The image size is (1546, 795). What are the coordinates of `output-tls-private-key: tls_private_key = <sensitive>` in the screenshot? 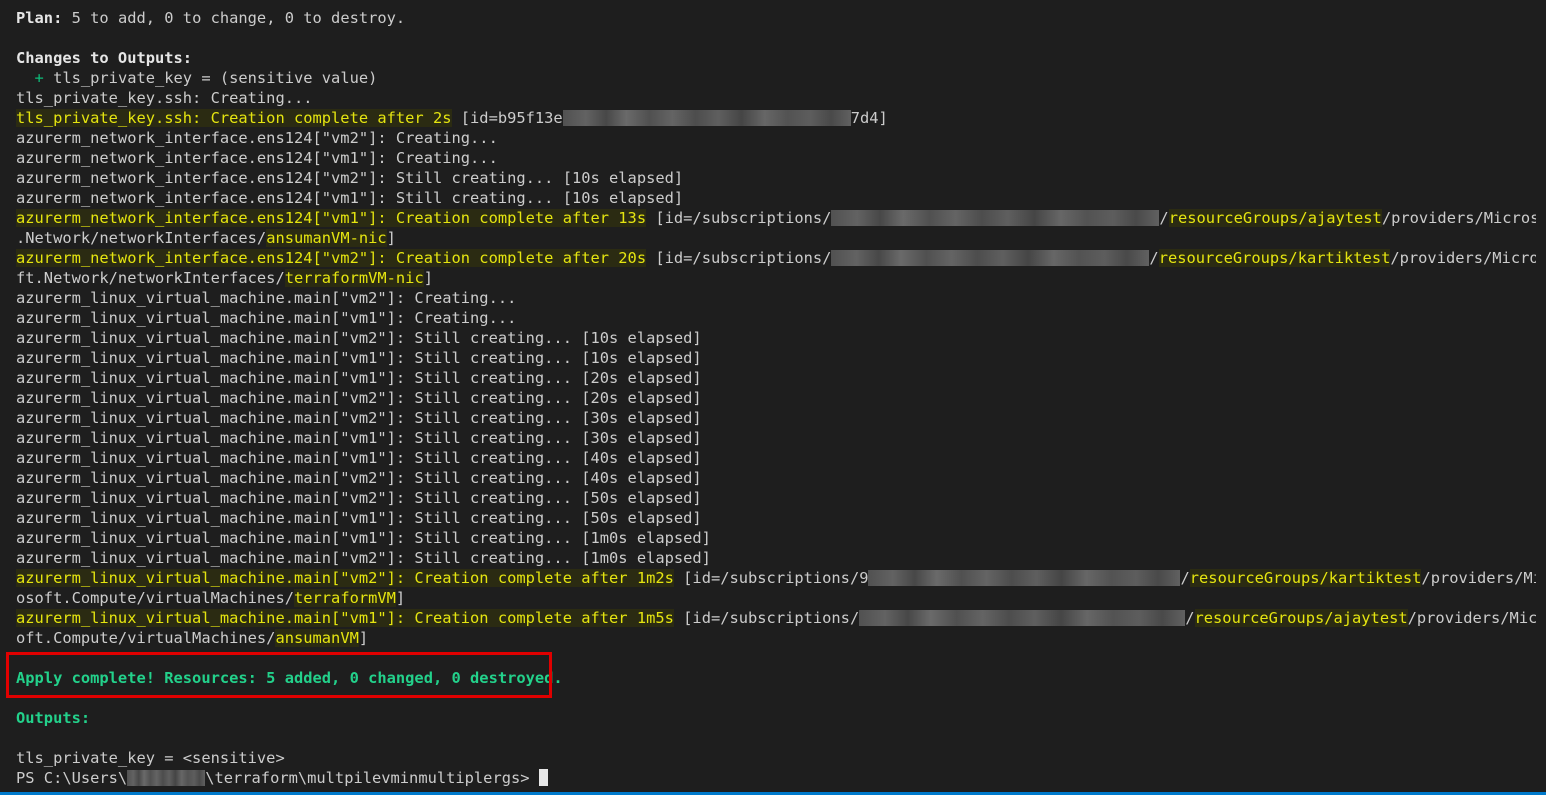 It's located at (150, 758).